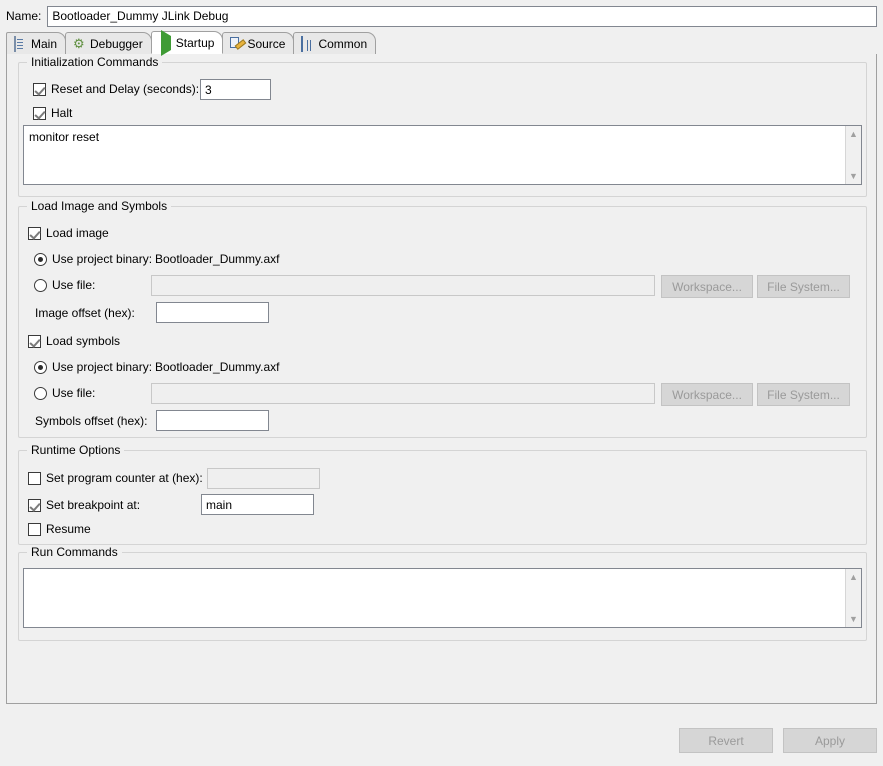 This screenshot has width=883, height=766. What do you see at coordinates (20, 43) in the screenshot?
I see `document-icon` at bounding box center [20, 43].